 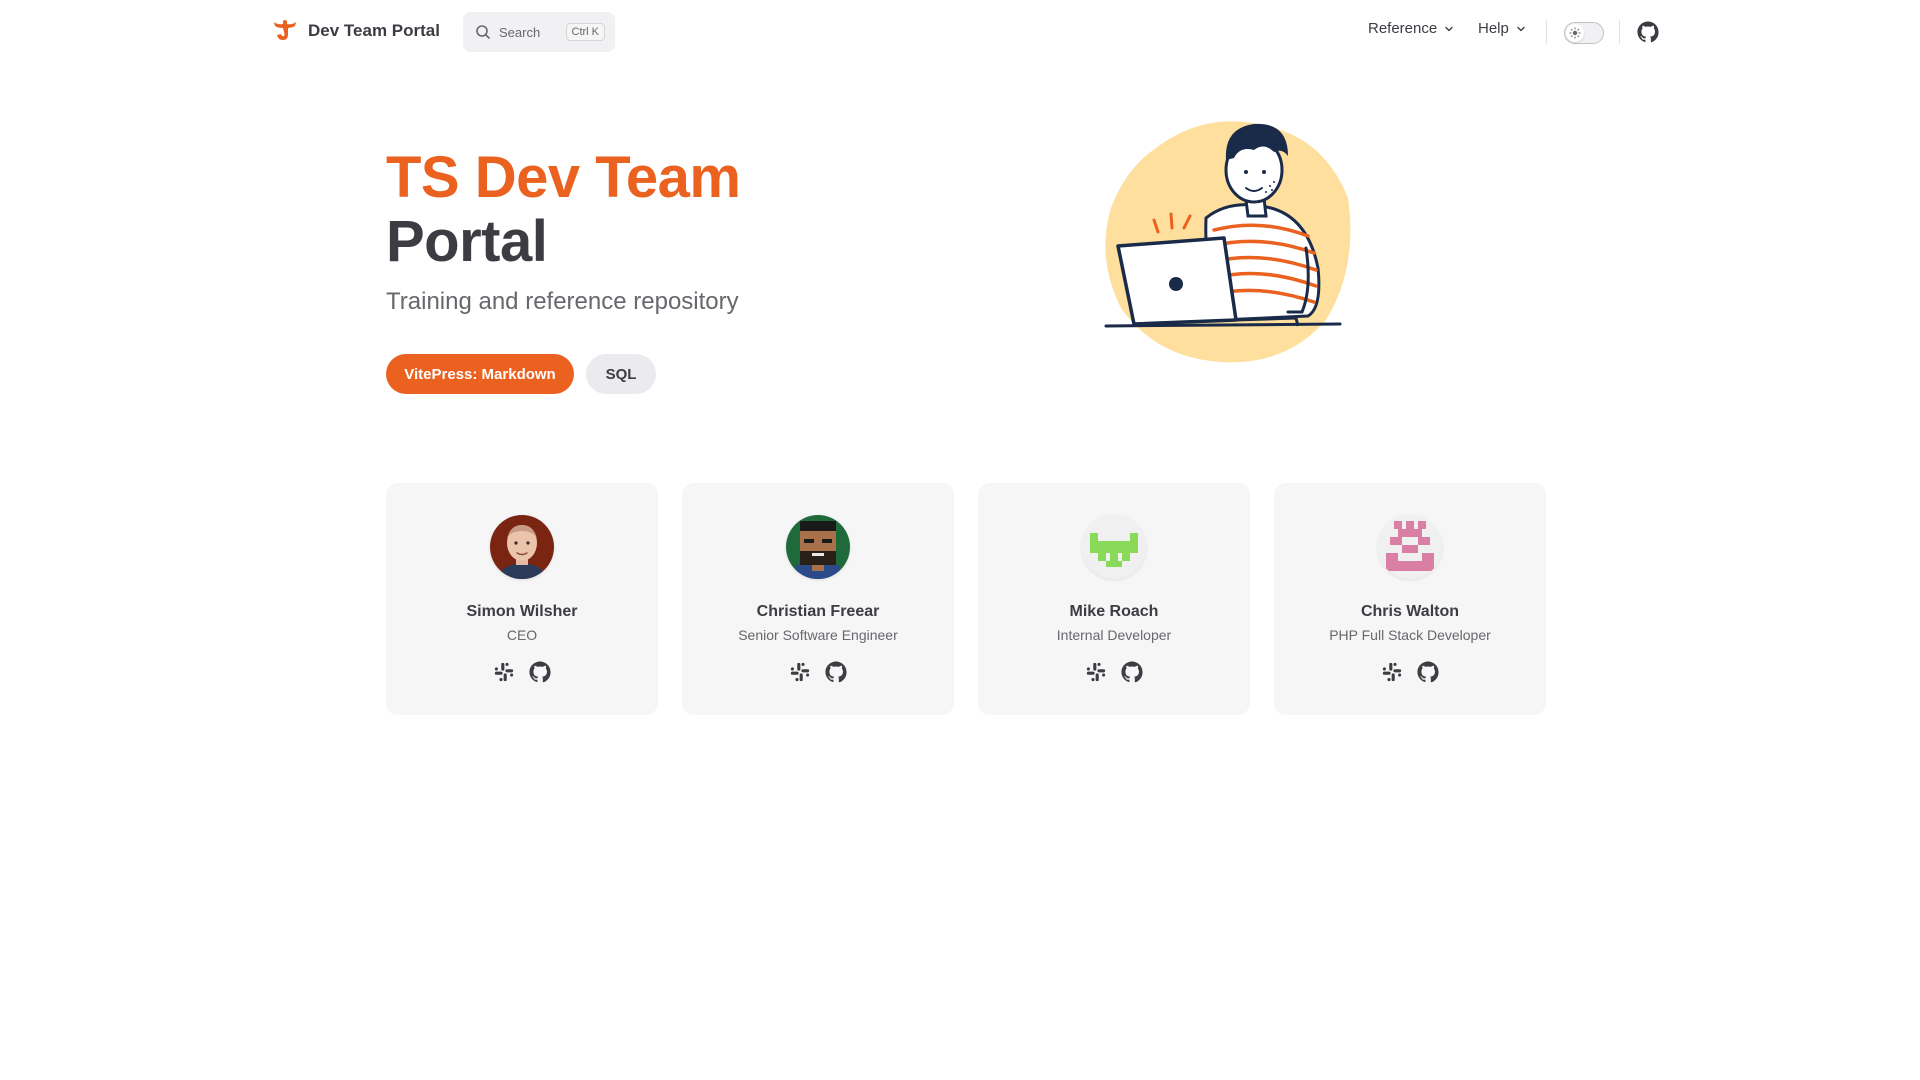 I want to click on team-member-card: Simon Wilsher CEO, so click(x=522, y=599).